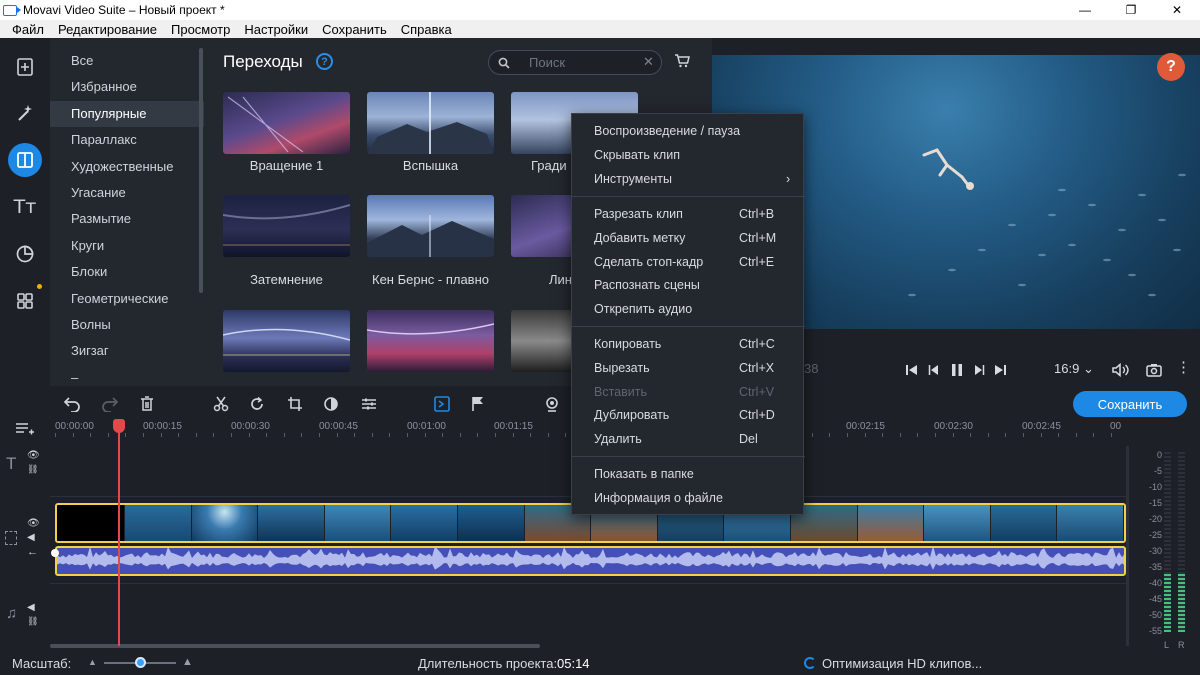 This screenshot has height=675, width=1200. I want to click on transition-wizard-icon, so click(442, 404).